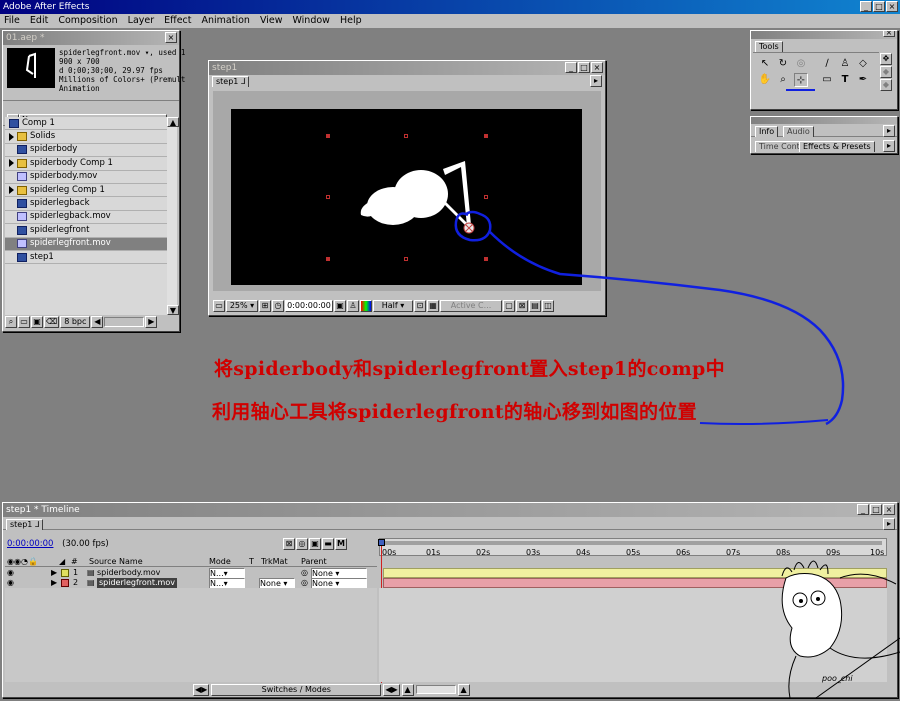 This screenshot has height=701, width=900. What do you see at coordinates (435, 689) in the screenshot?
I see `zoom-slider` at bounding box center [435, 689].